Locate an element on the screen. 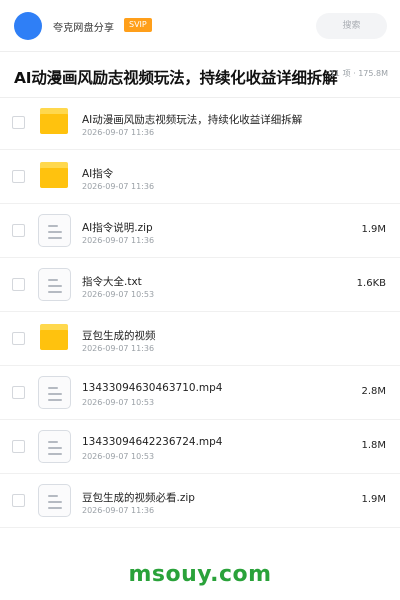 The width and height of the screenshot is (400, 600). watermark: msouy.com is located at coordinates (200, 574).